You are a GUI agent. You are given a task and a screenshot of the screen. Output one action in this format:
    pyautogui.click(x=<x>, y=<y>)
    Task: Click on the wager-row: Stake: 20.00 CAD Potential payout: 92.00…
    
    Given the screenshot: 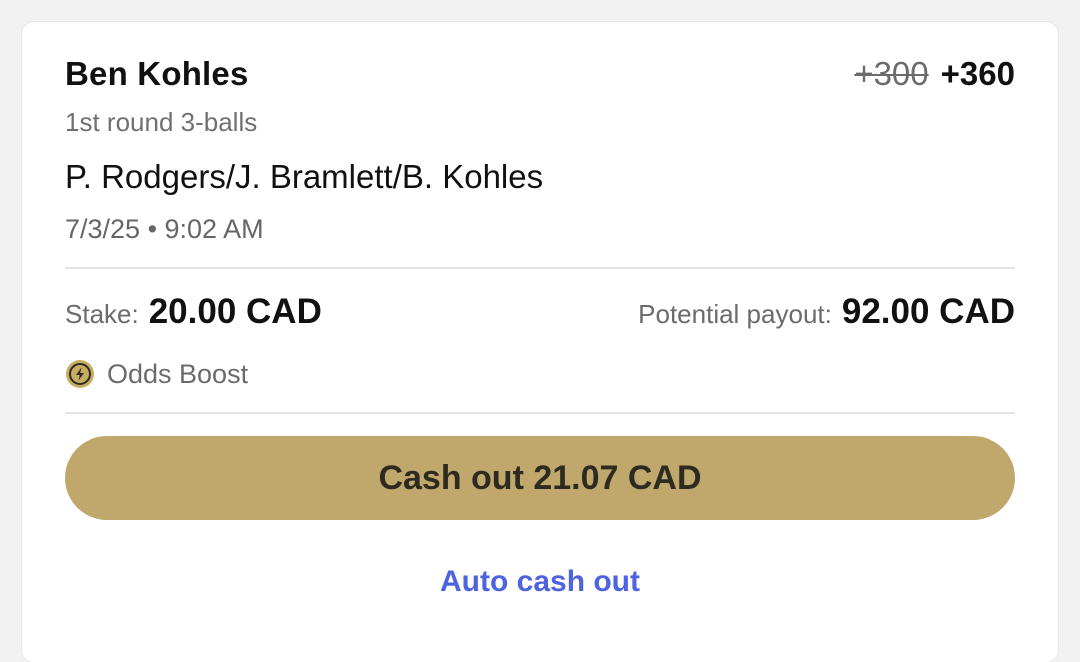 What is the action you would take?
    pyautogui.click(x=540, y=314)
    